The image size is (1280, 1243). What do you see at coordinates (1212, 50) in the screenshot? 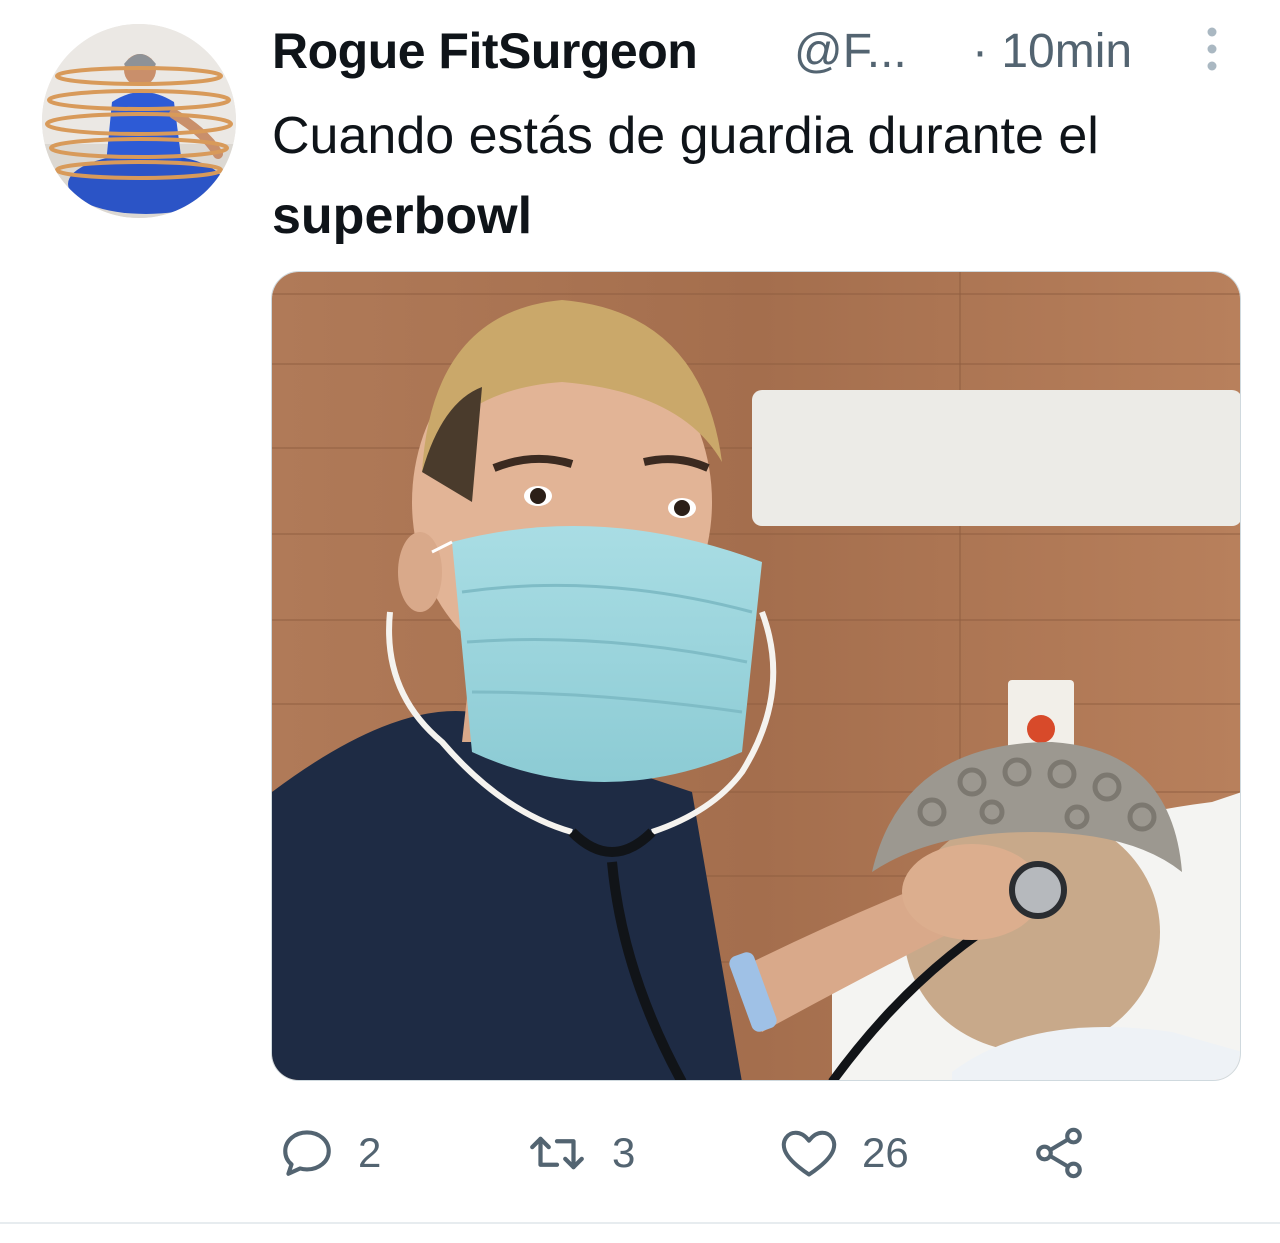
I see `more-options-icon` at bounding box center [1212, 50].